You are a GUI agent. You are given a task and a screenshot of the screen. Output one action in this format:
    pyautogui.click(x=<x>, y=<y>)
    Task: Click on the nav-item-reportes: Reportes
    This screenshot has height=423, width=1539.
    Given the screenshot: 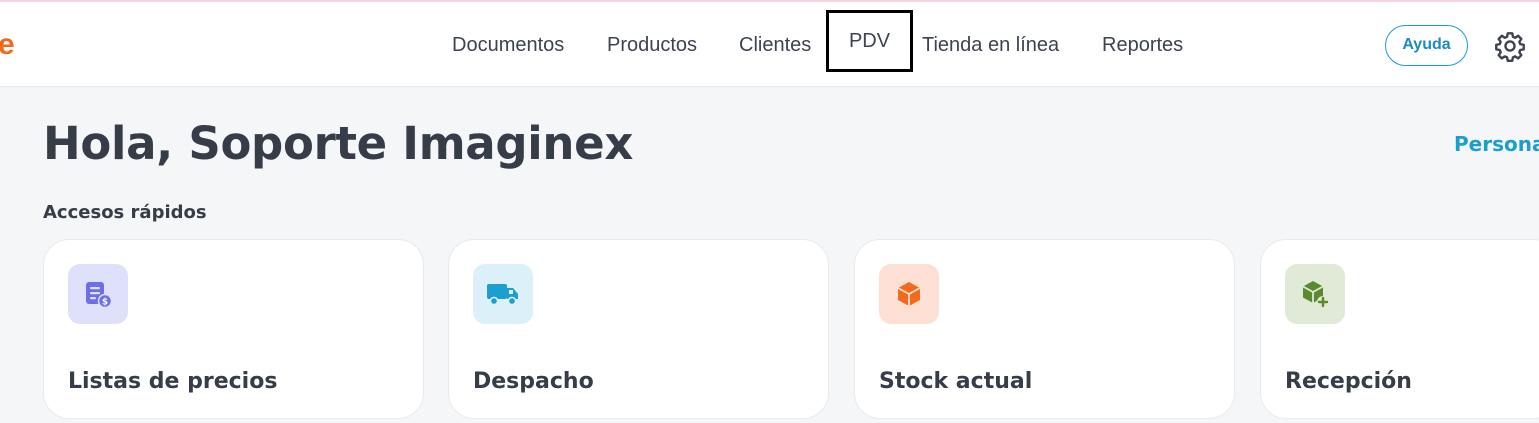 What is the action you would take?
    pyautogui.click(x=1142, y=45)
    